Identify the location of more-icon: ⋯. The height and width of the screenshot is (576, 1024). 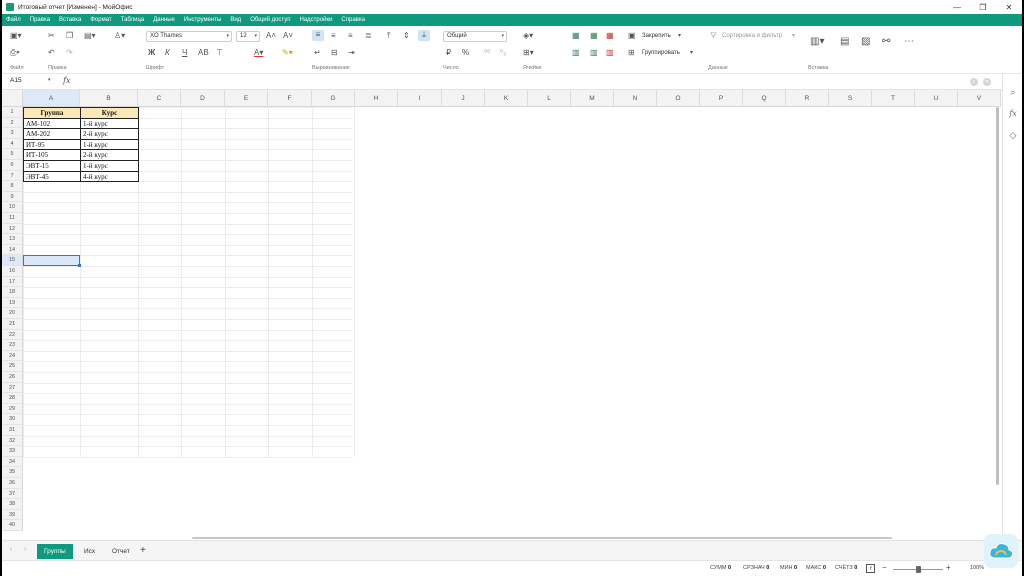
(909, 42).